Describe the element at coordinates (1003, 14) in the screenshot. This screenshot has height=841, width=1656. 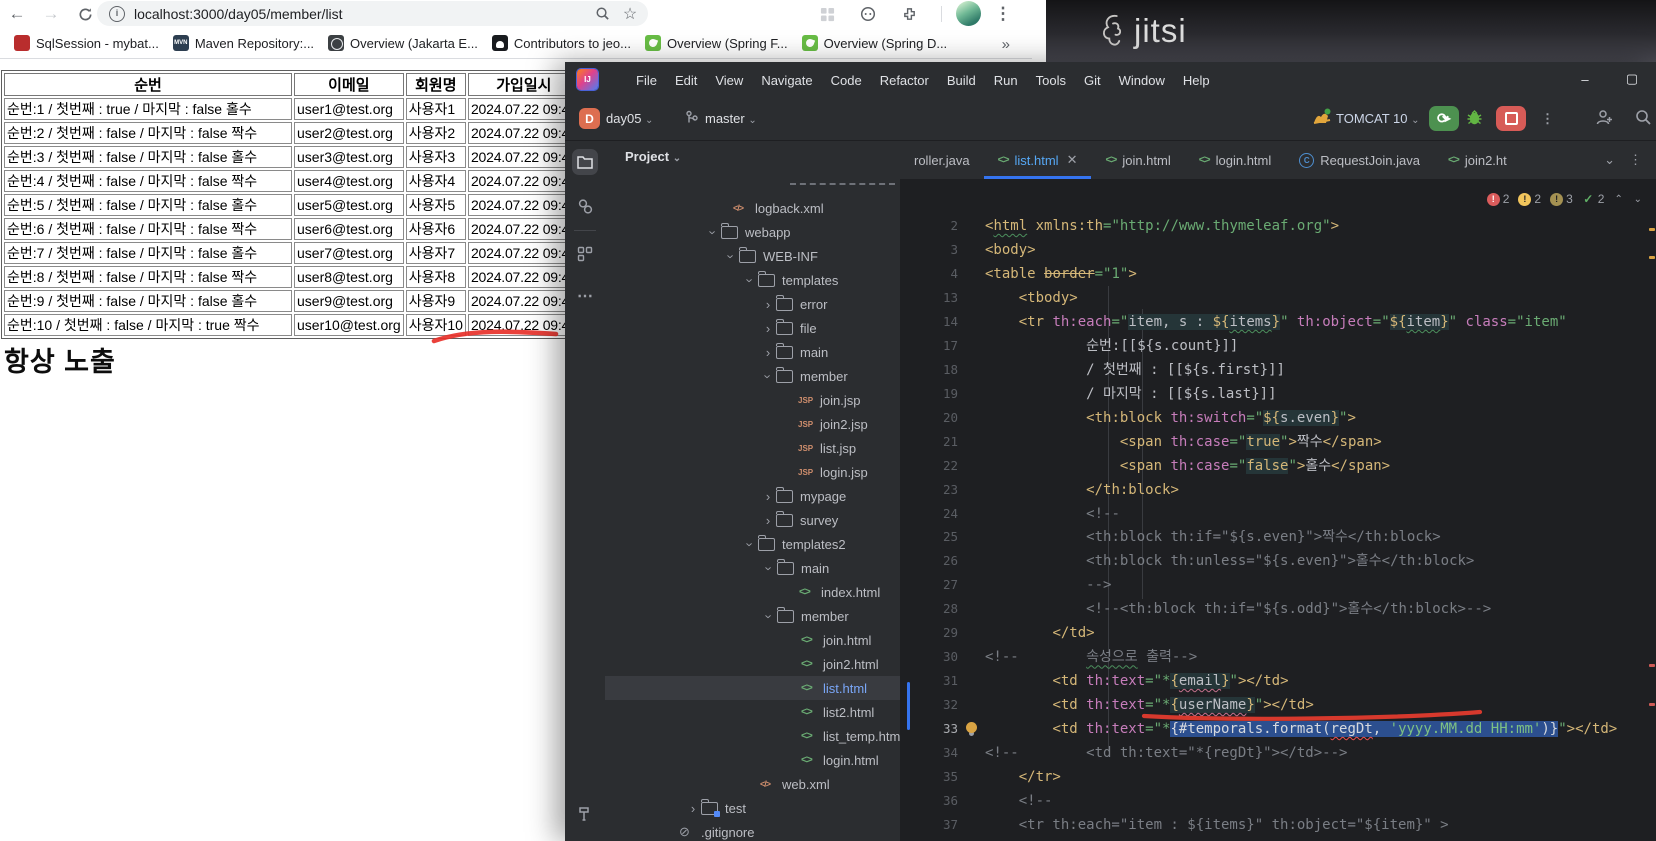
I see `browser-menu-ic: ⋮` at that location.